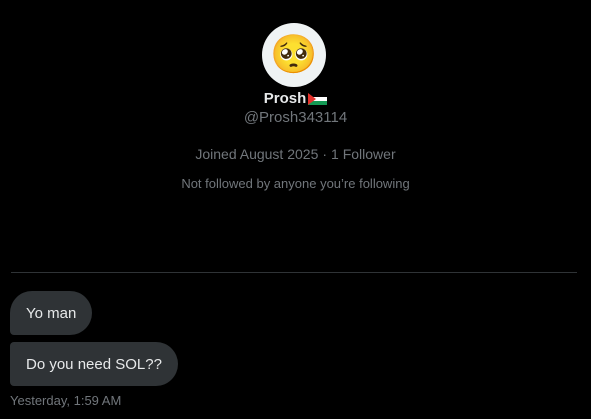  What do you see at coordinates (318, 98) in the screenshot?
I see `palestine-flag-icon` at bounding box center [318, 98].